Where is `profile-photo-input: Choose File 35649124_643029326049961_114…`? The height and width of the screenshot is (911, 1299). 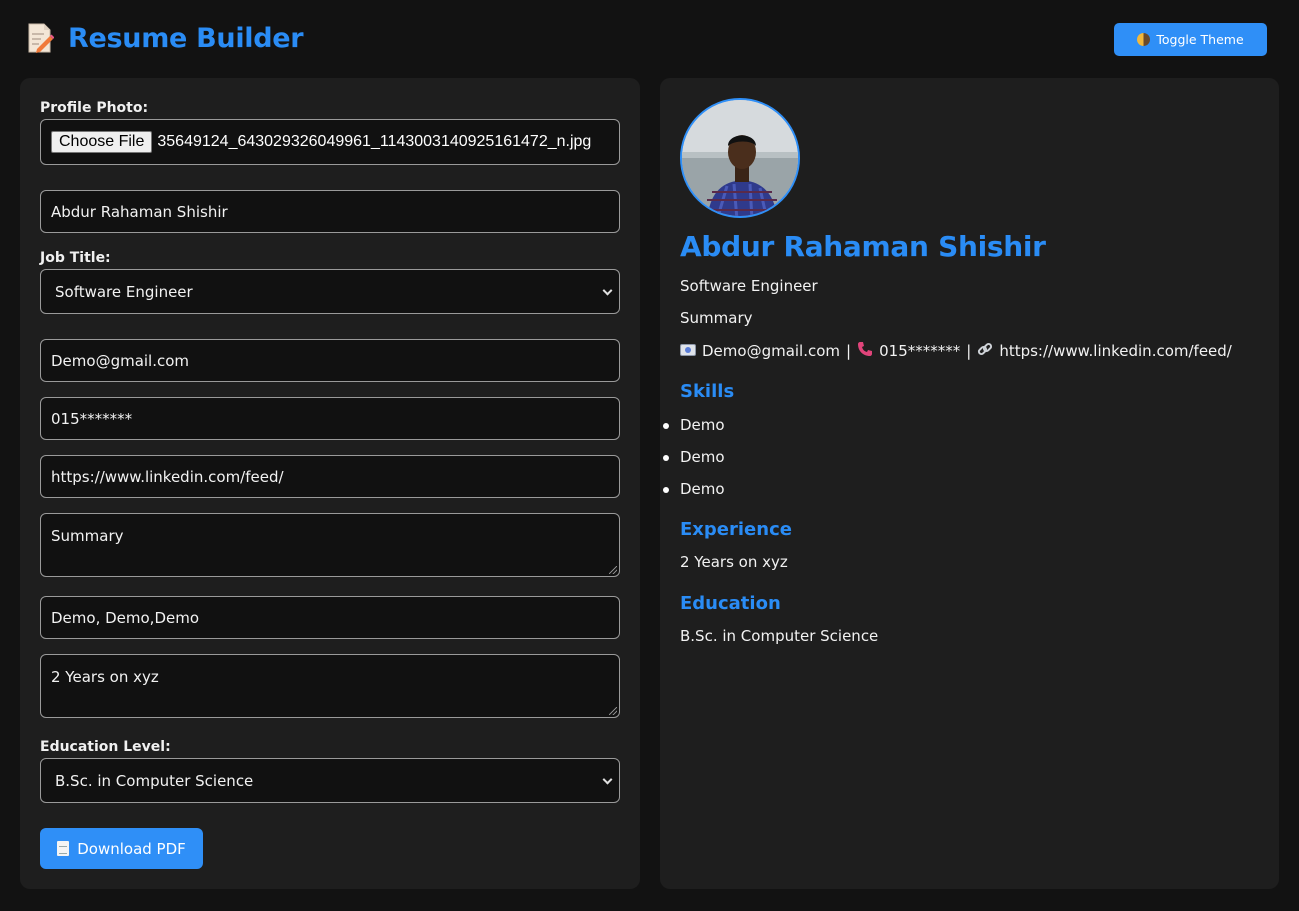 profile-photo-input: Choose File 35649124_643029326049961_114… is located at coordinates (330, 142).